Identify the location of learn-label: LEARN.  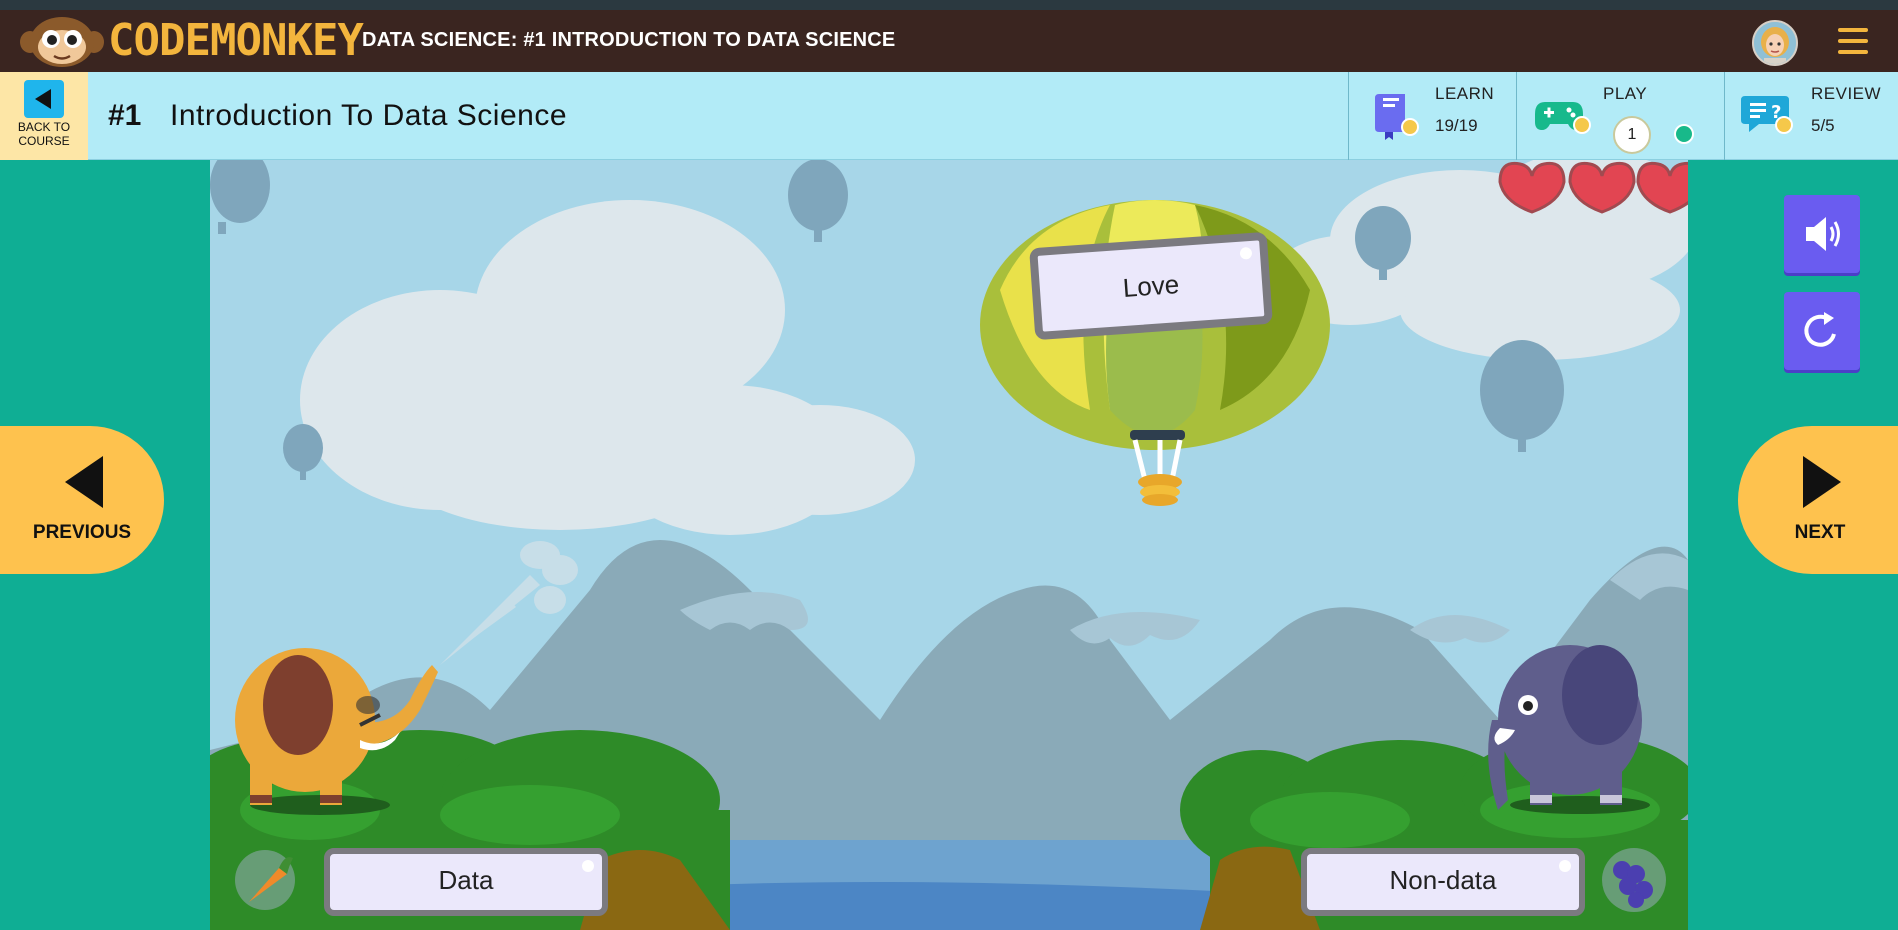
(1465, 93).